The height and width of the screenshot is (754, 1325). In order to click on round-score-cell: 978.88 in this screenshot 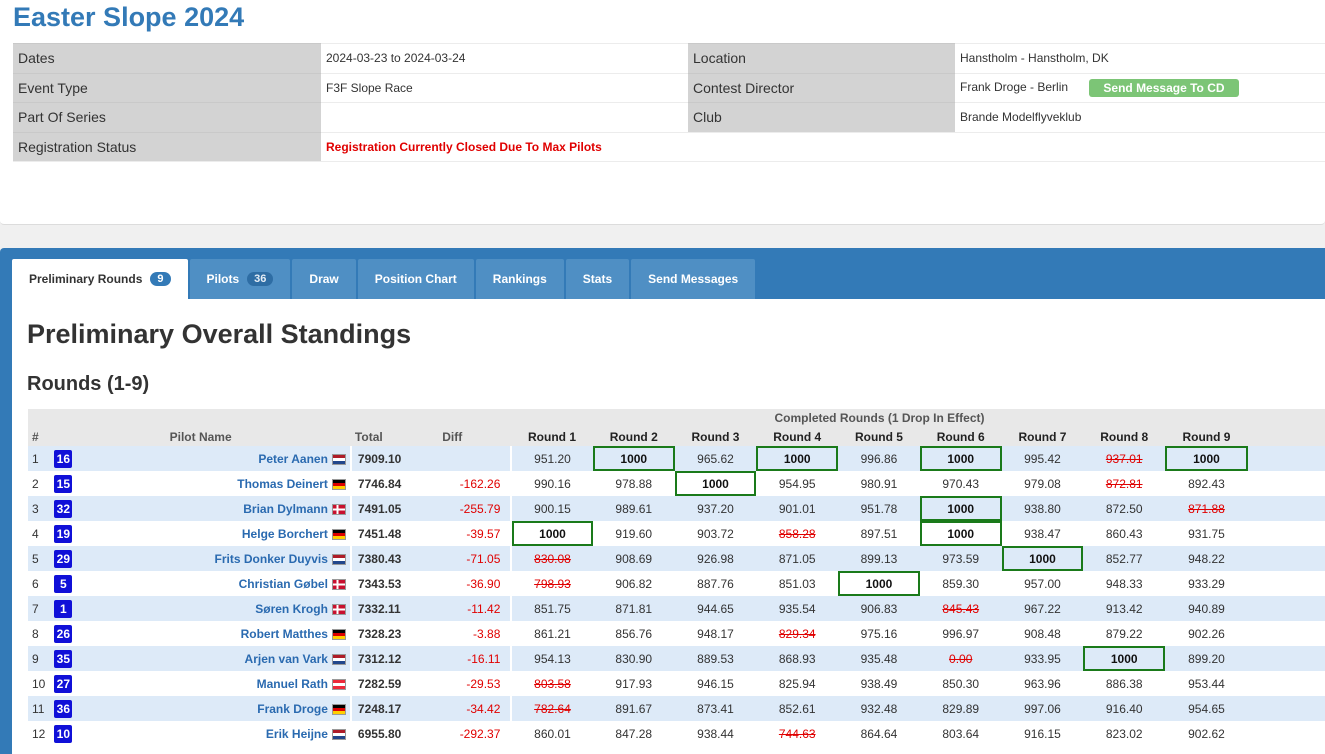, I will do `click(633, 483)`.